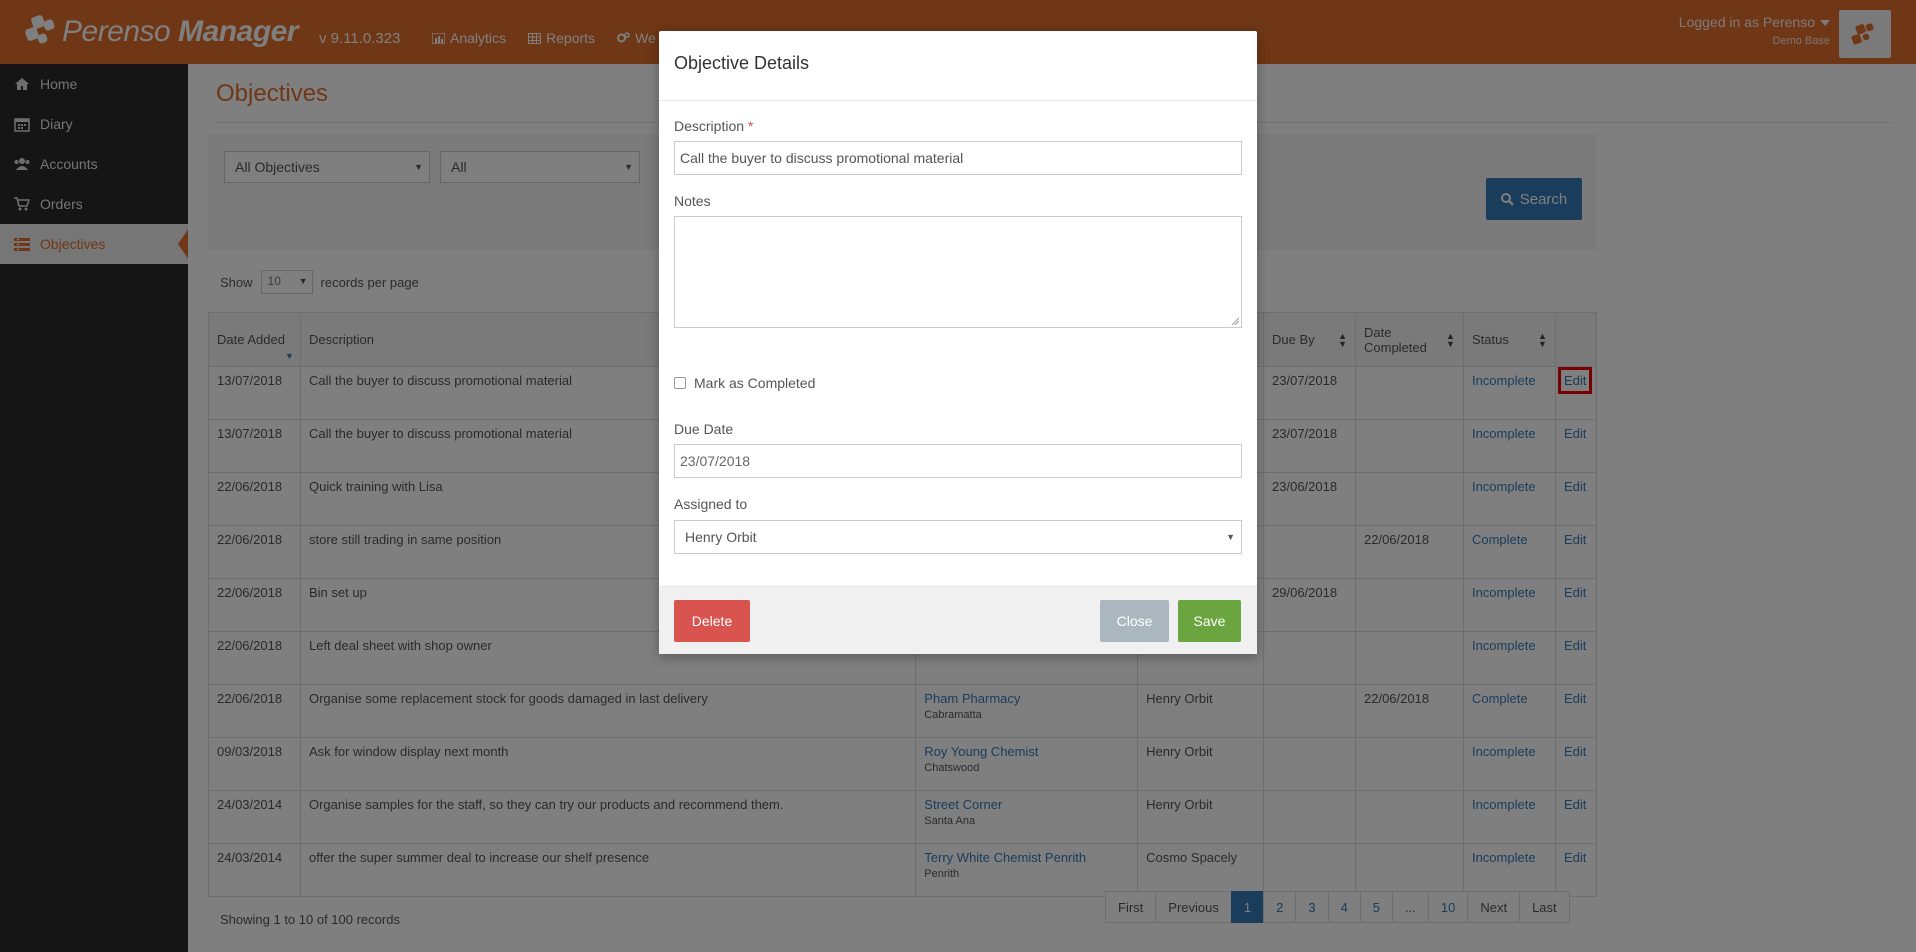  I want to click on description-label: Description *, so click(714, 126).